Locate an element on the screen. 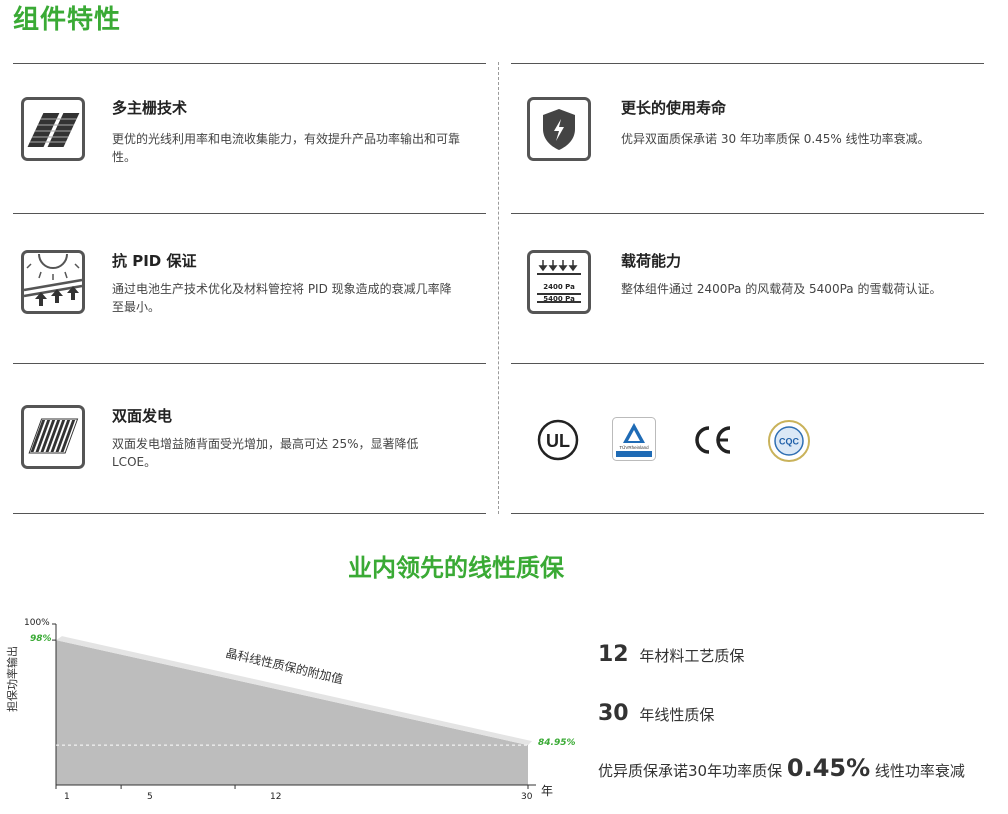  feature-title: 多主栅技术 is located at coordinates (150, 108).